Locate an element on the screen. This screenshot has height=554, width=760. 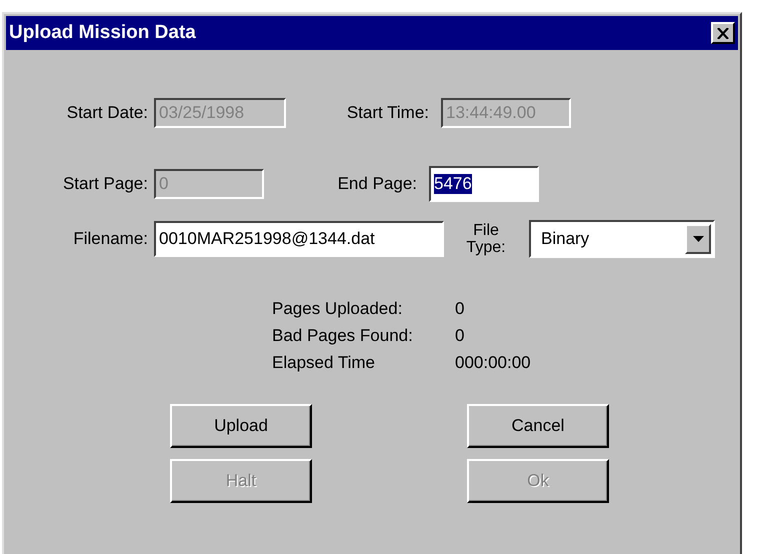
field-label: File Type: is located at coordinates (486, 239).